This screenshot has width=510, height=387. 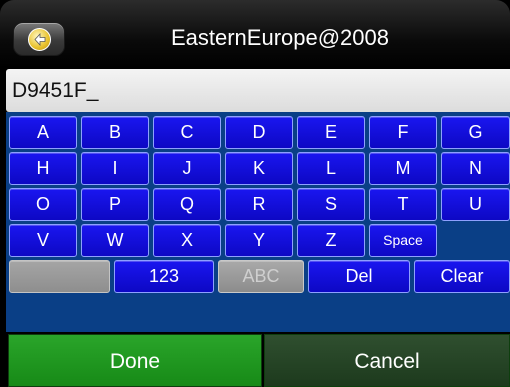 What do you see at coordinates (187, 240) in the screenshot?
I see `key-x: X` at bounding box center [187, 240].